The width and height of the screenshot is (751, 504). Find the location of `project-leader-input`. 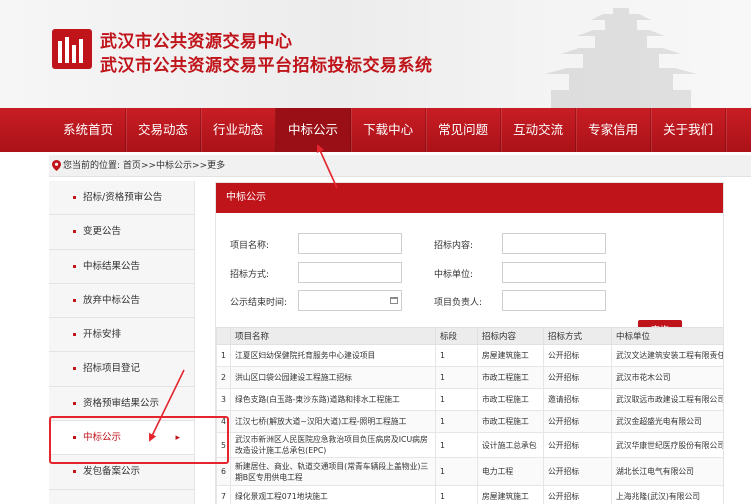

project-leader-input is located at coordinates (554, 300).